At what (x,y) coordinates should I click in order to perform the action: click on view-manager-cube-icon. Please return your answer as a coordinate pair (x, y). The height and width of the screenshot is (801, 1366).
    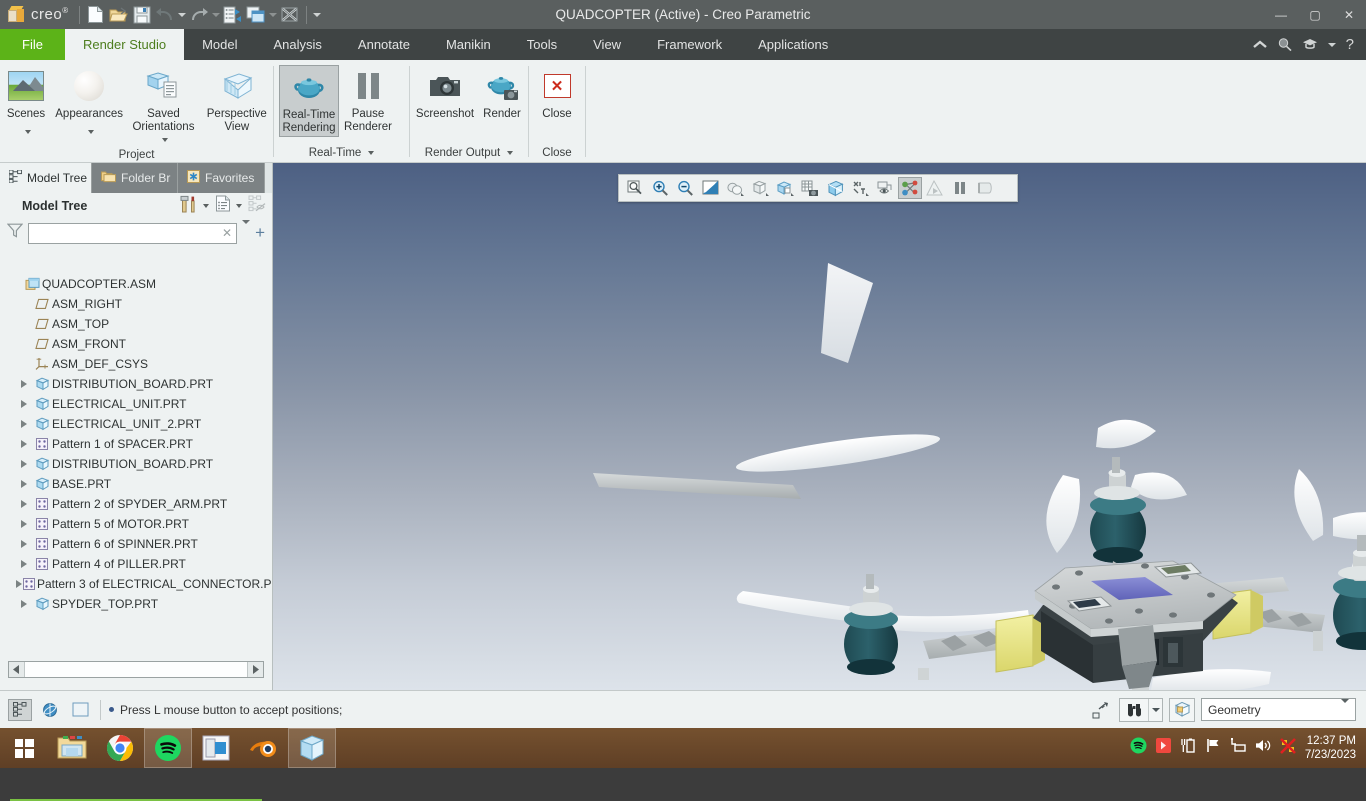
    Looking at the image, I should click on (835, 188).